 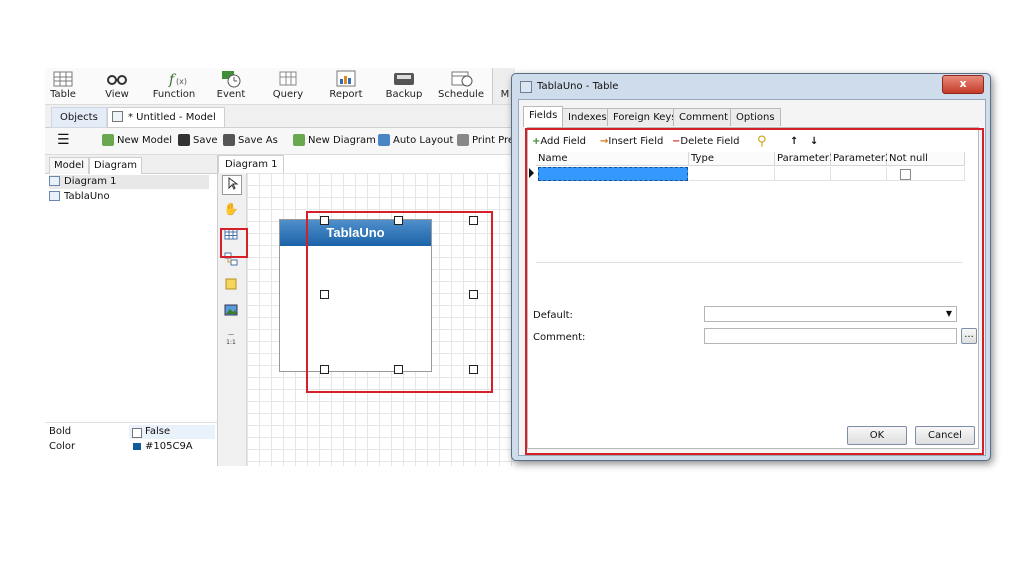 I want to click on ribbon-table-label: Table, so click(x=63, y=94).